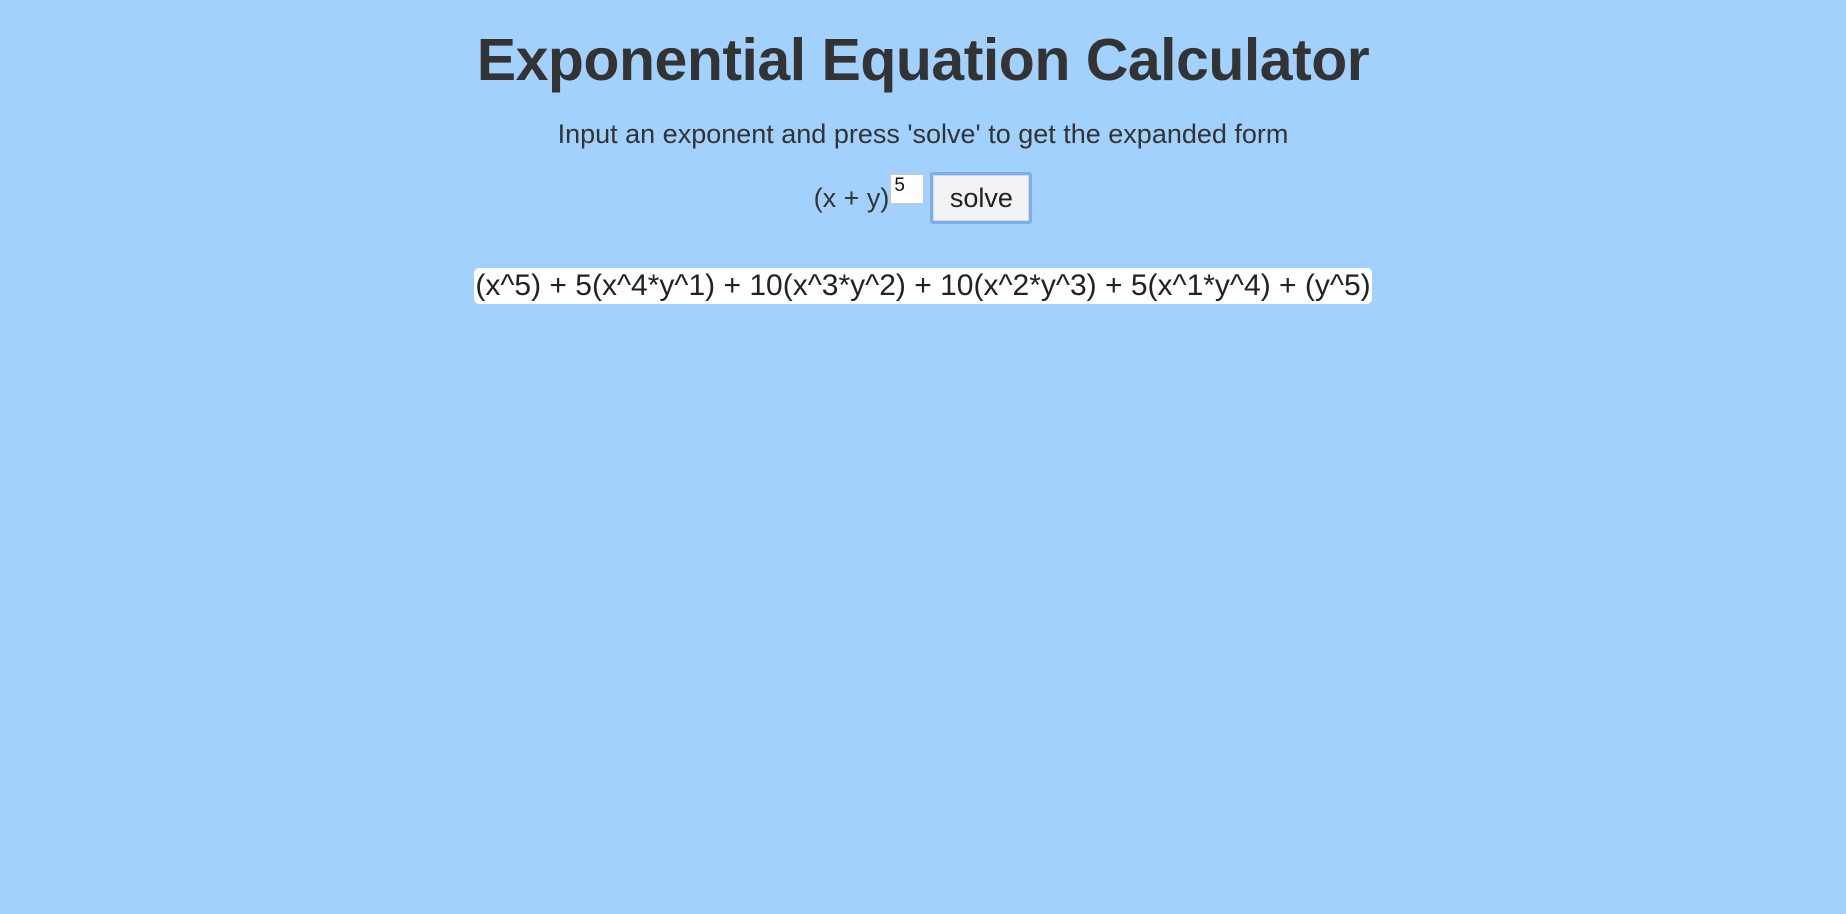  I want to click on exponent-form: (x + y) solve, so click(923, 199).